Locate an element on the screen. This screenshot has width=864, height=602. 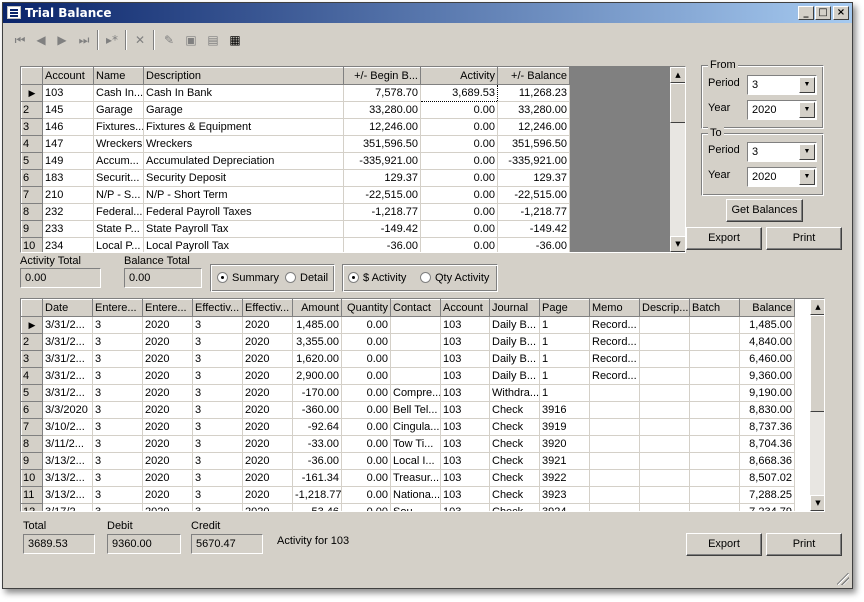
col-header-page: Page is located at coordinates (564, 308).